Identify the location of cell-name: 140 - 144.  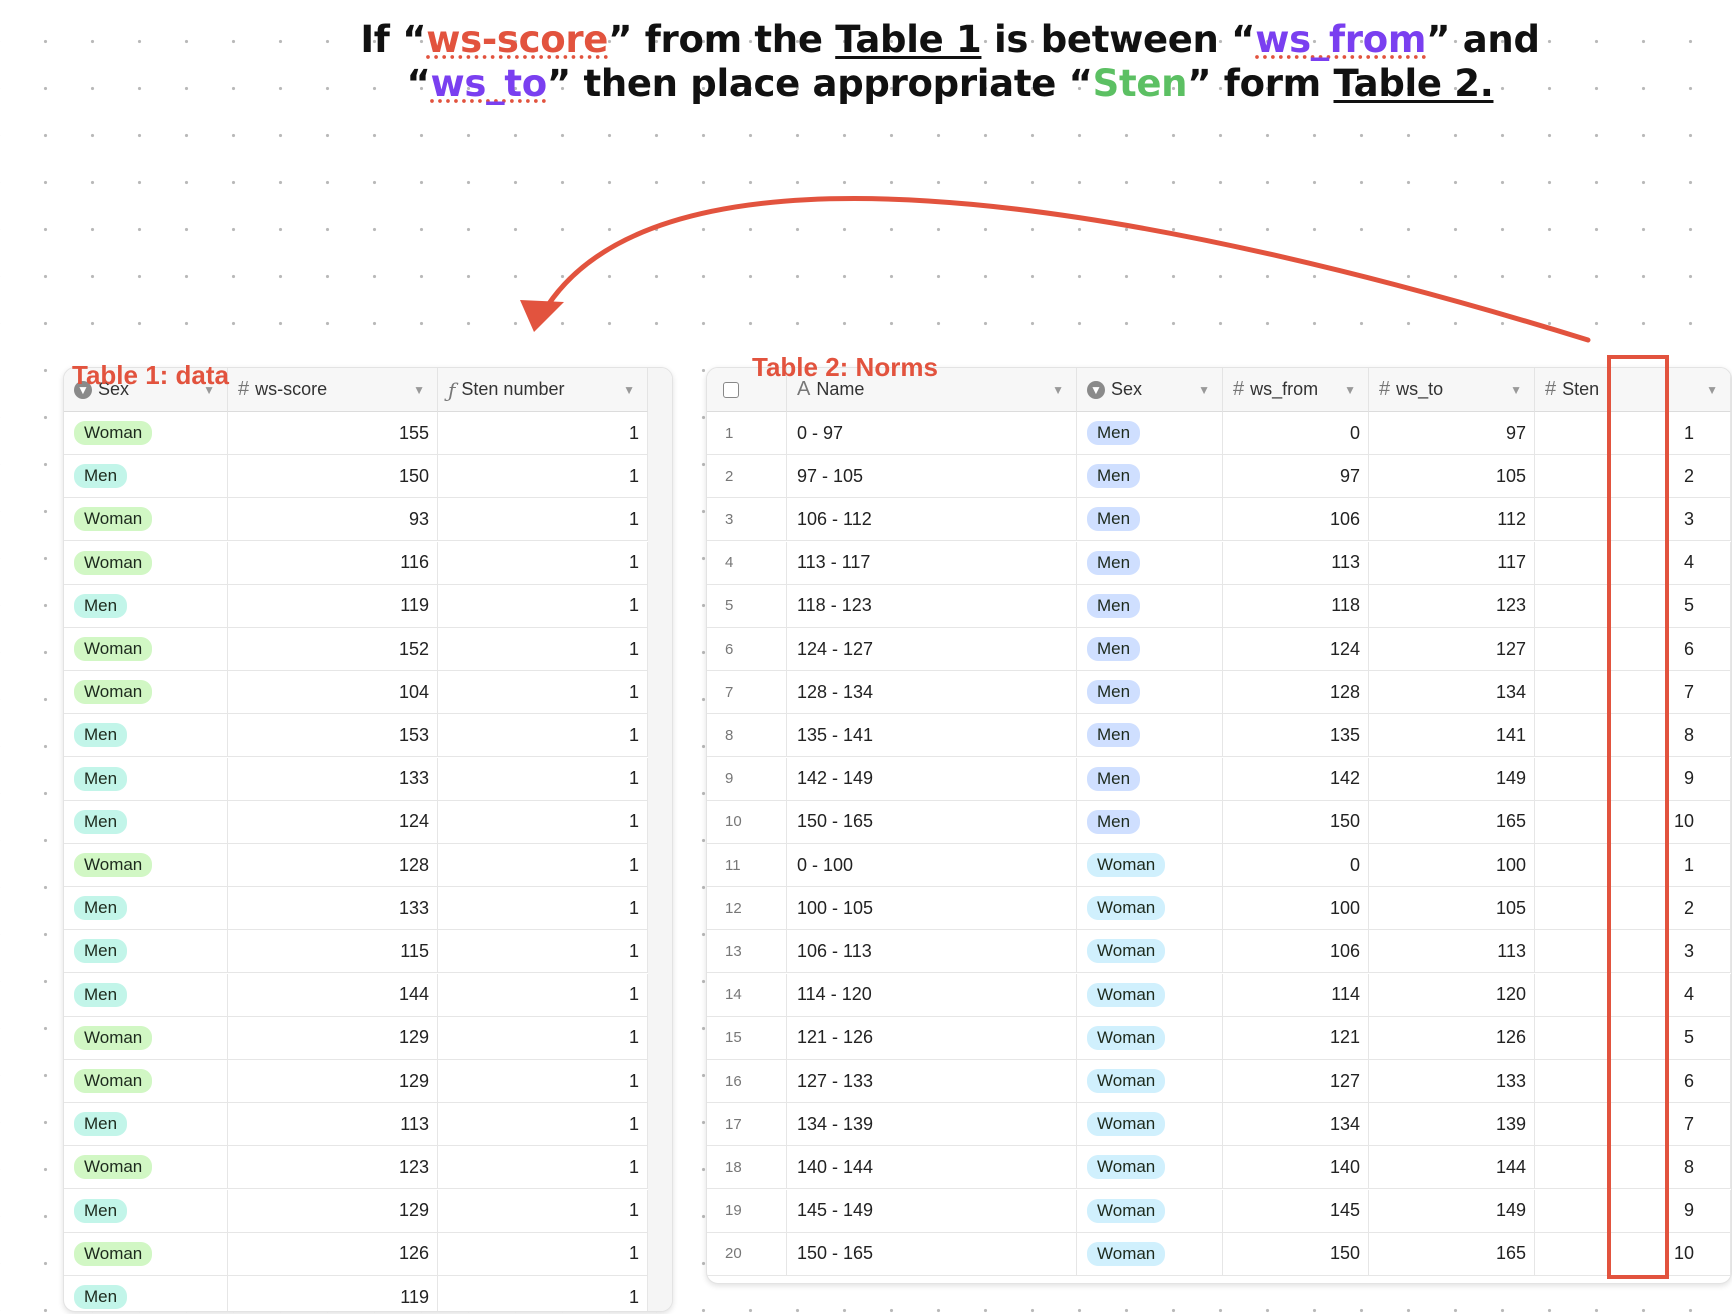
(932, 1167).